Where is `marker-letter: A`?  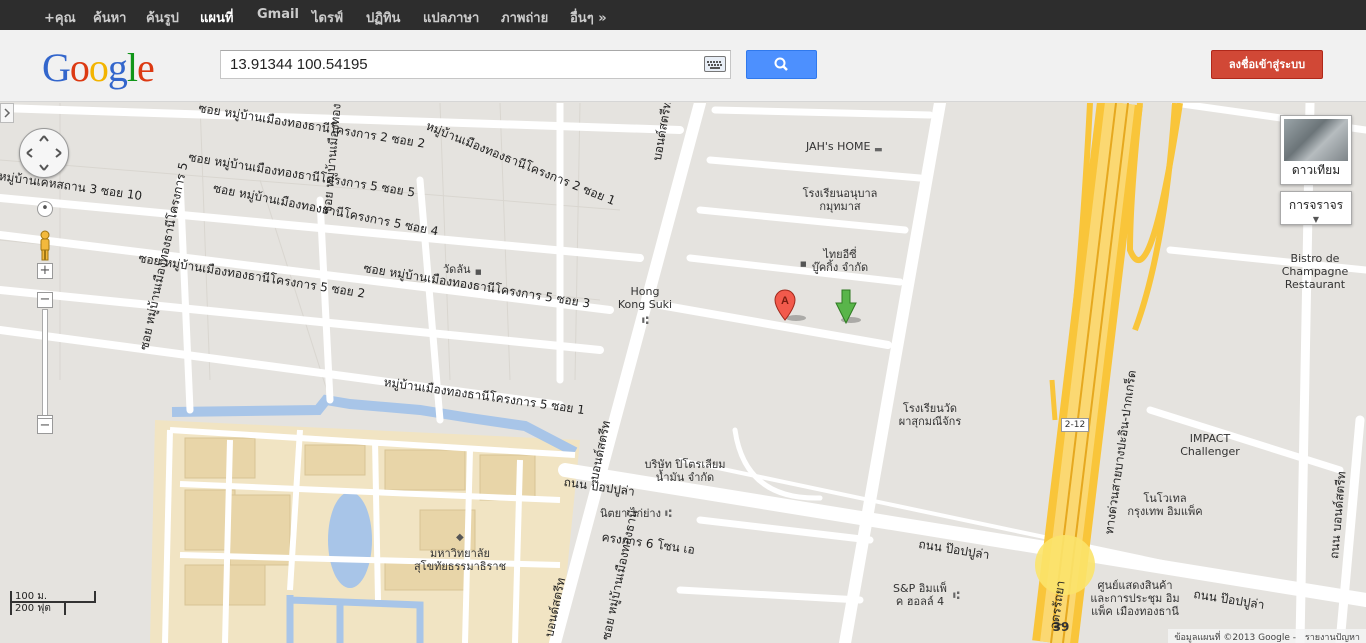 marker-letter: A is located at coordinates (785, 301).